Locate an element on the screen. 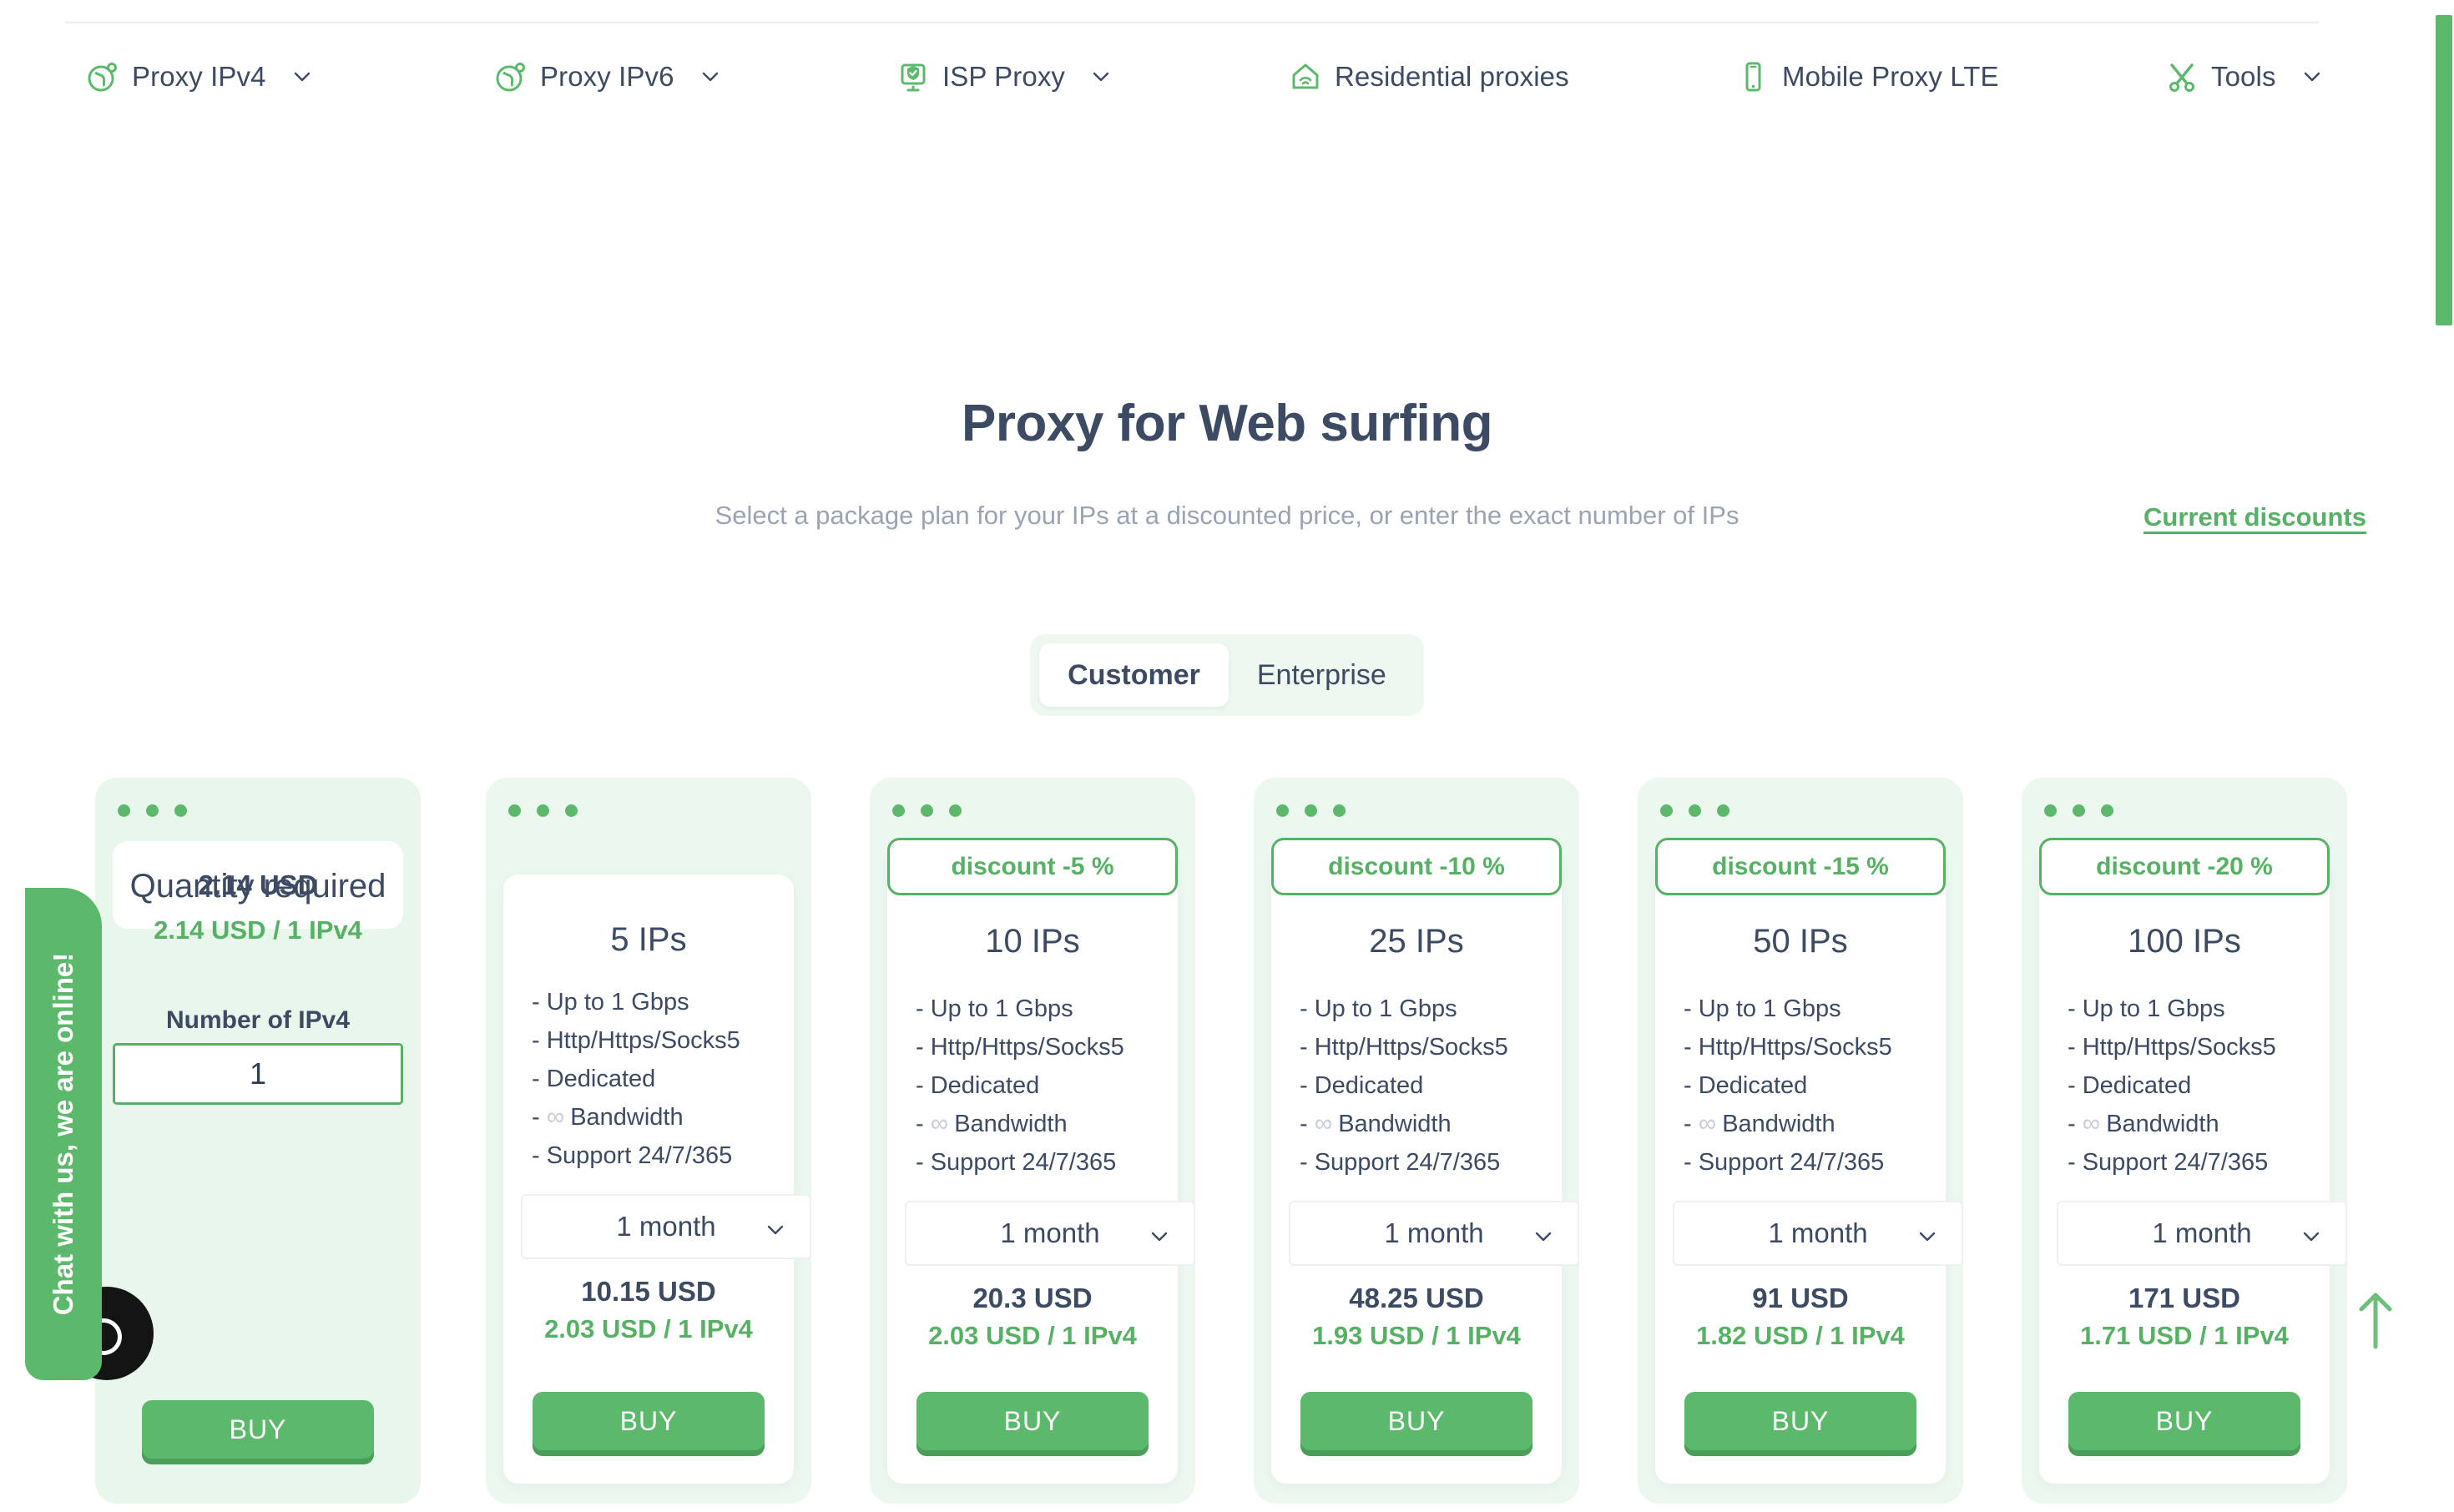  price-total: 91 USD is located at coordinates (1801, 1298).